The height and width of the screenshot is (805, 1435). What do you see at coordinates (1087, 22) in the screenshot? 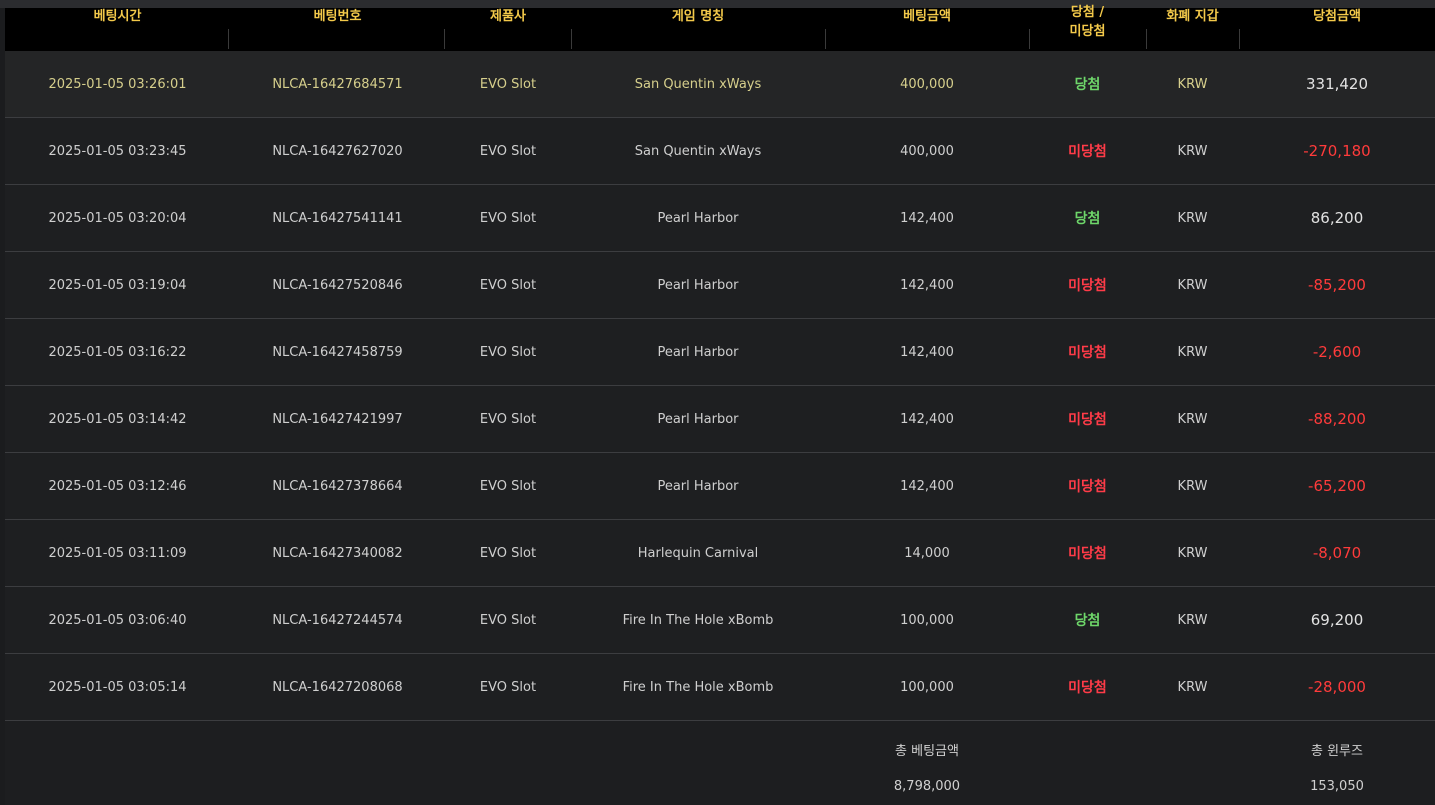
I see `column-header-result: 당첨 / 미당첨` at bounding box center [1087, 22].